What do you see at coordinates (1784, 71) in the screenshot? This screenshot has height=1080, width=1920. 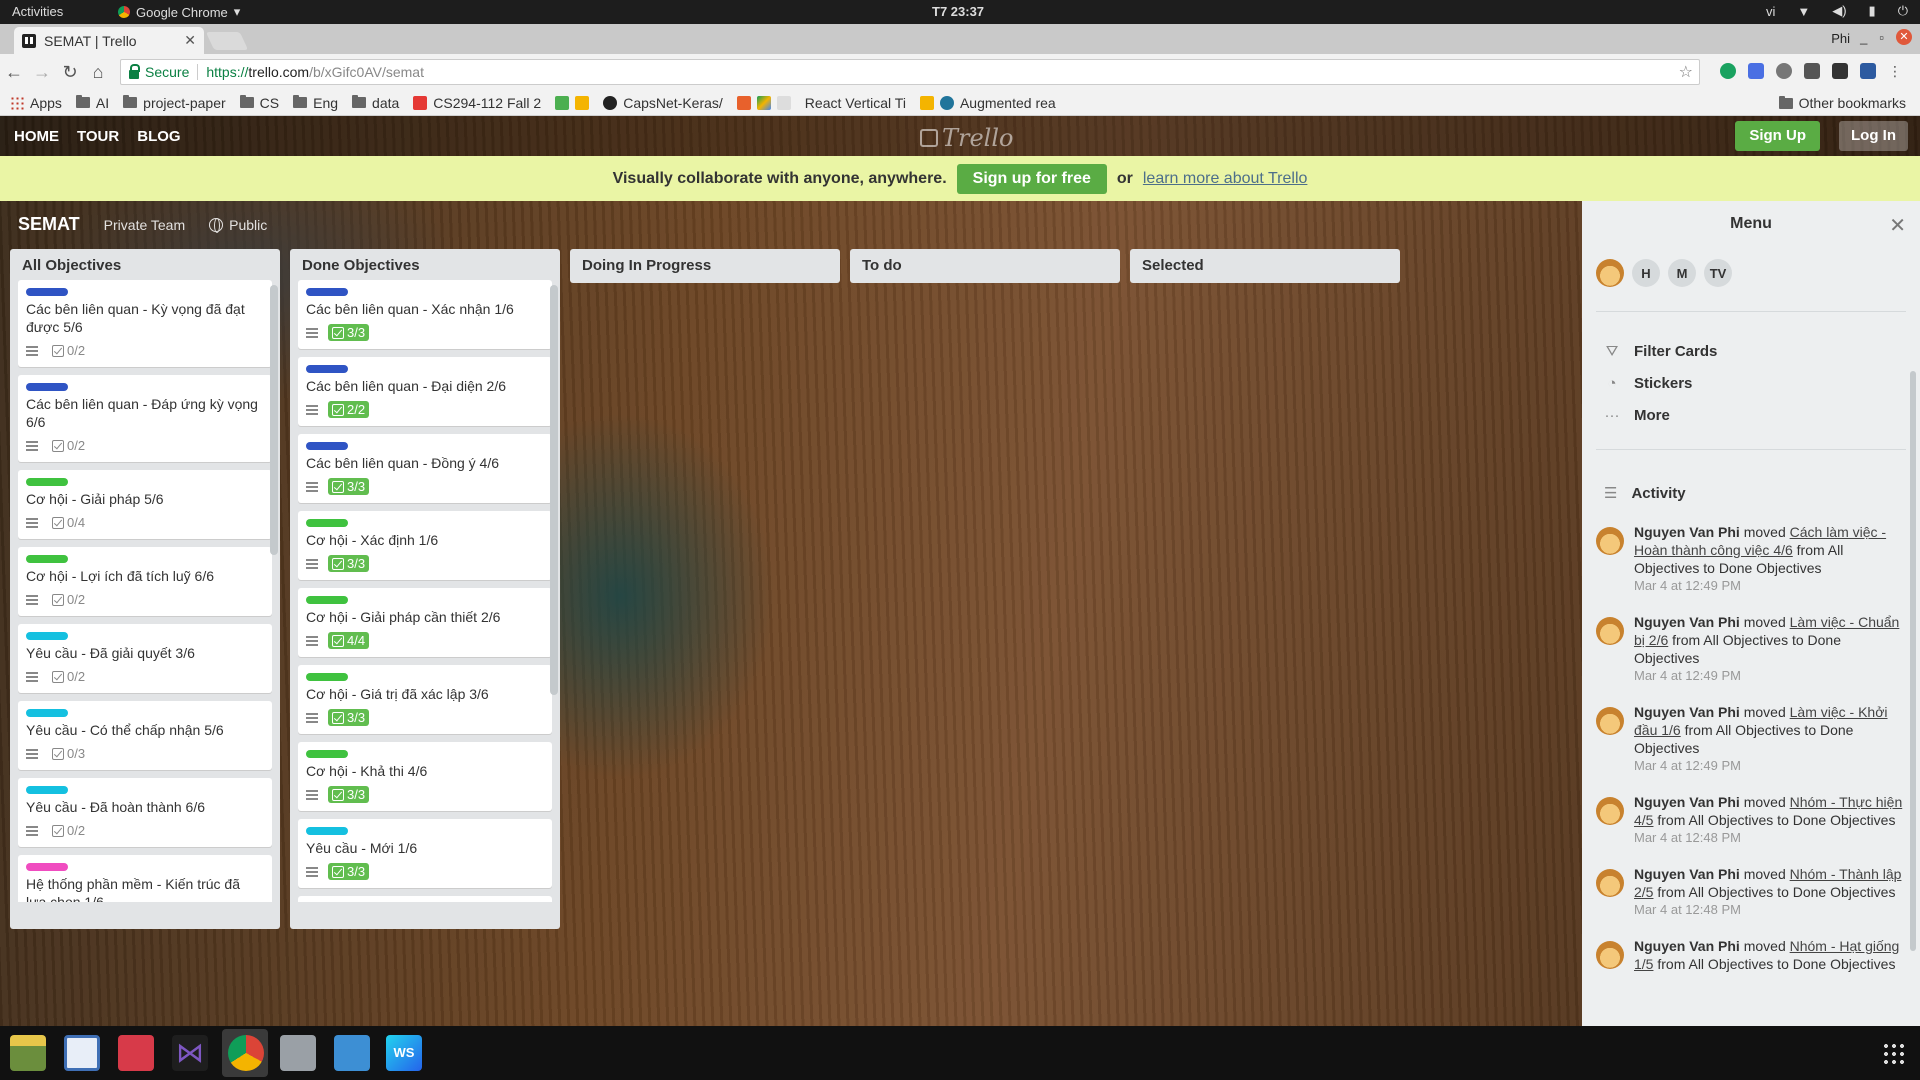 I see `extension-icon` at bounding box center [1784, 71].